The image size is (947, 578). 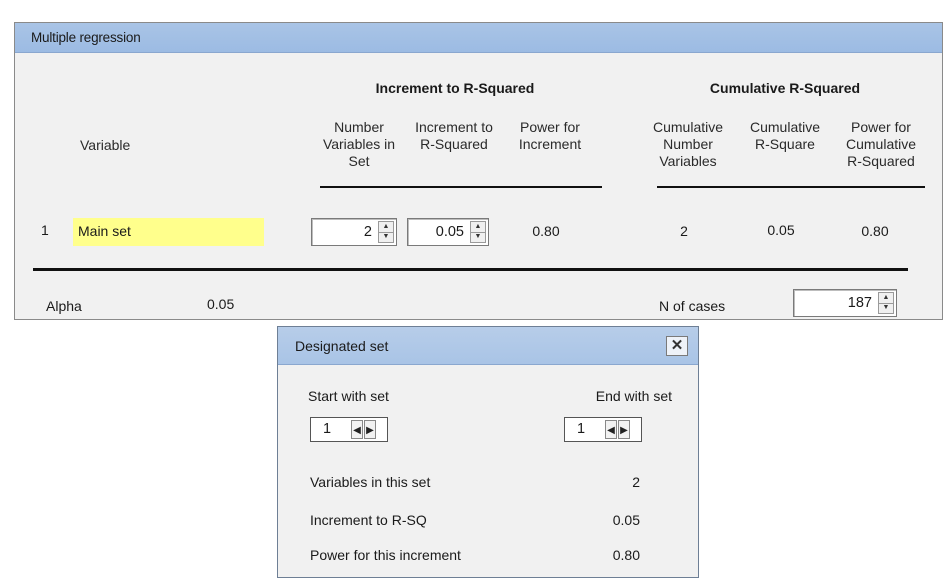 What do you see at coordinates (845, 303) in the screenshot?
I see `n-cases-spinner: 187 ▲ ▼` at bounding box center [845, 303].